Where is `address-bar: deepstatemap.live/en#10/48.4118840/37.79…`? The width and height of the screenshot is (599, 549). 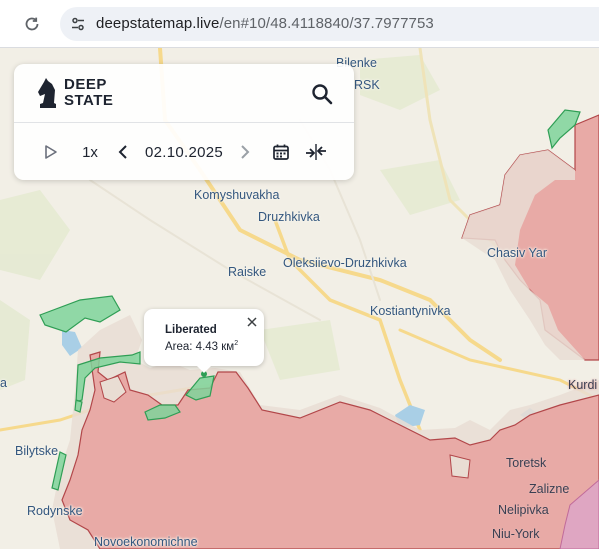 address-bar: deepstatemap.live/en#10/48.4118840/37.79… is located at coordinates (329, 24).